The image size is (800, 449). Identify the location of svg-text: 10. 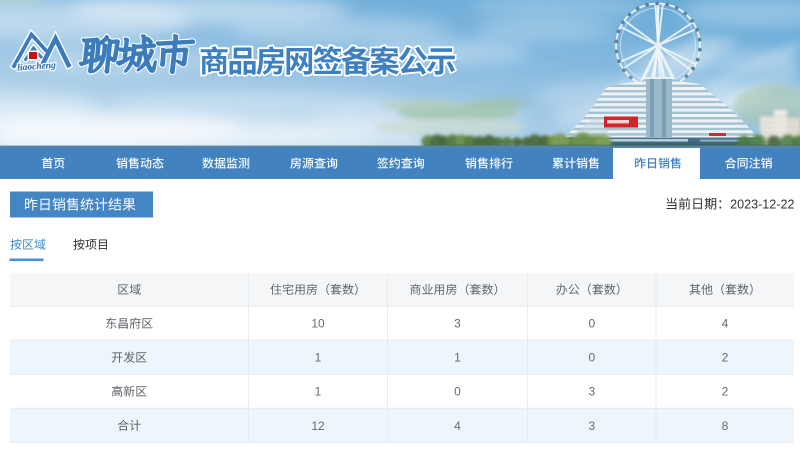
(318, 324).